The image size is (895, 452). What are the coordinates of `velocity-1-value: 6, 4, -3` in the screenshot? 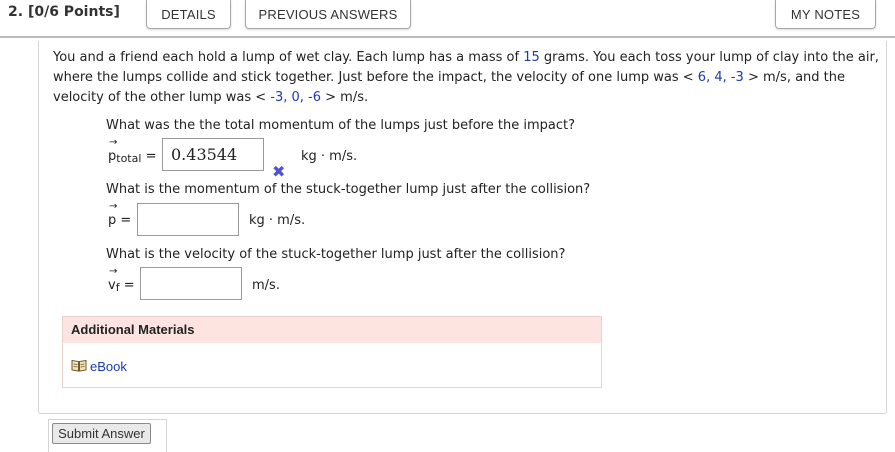 It's located at (720, 77).